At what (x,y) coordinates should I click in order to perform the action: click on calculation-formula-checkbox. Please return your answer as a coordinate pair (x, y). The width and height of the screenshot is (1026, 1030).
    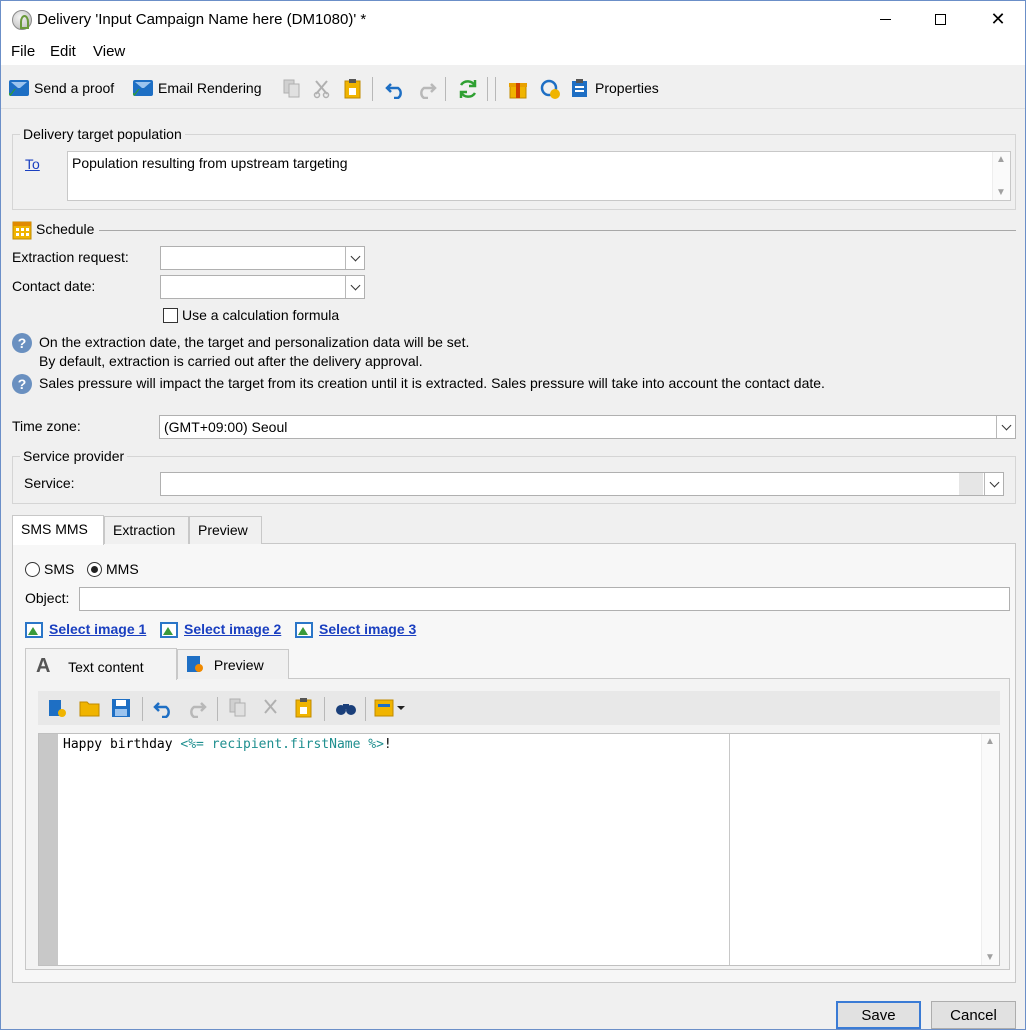
    Looking at the image, I should click on (170, 315).